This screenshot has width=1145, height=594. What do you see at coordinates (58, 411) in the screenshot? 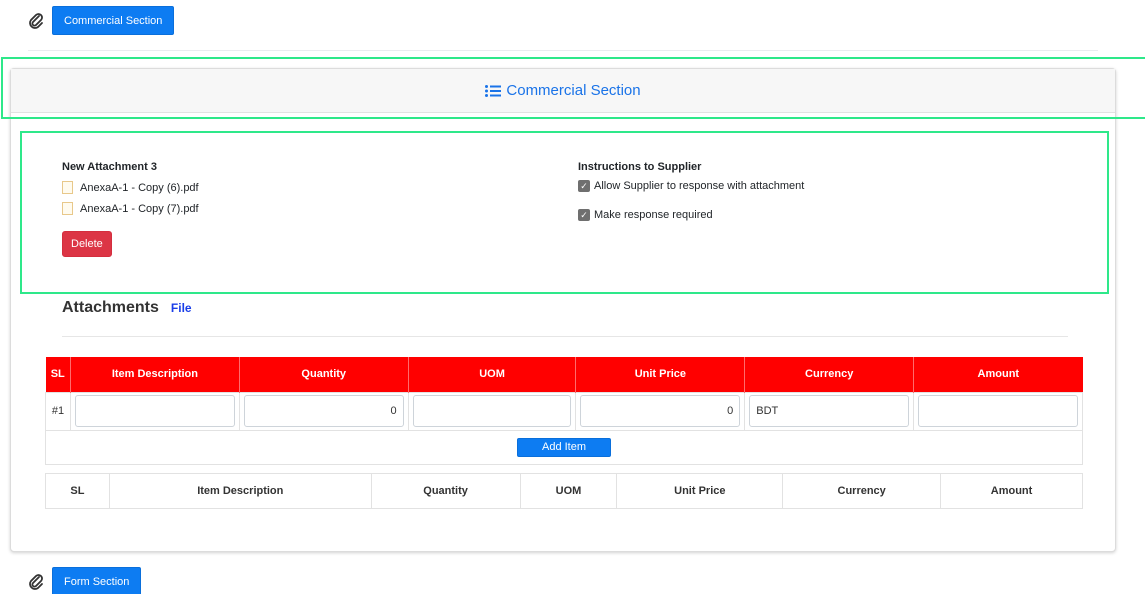
I see `row-number: #1` at bounding box center [58, 411].